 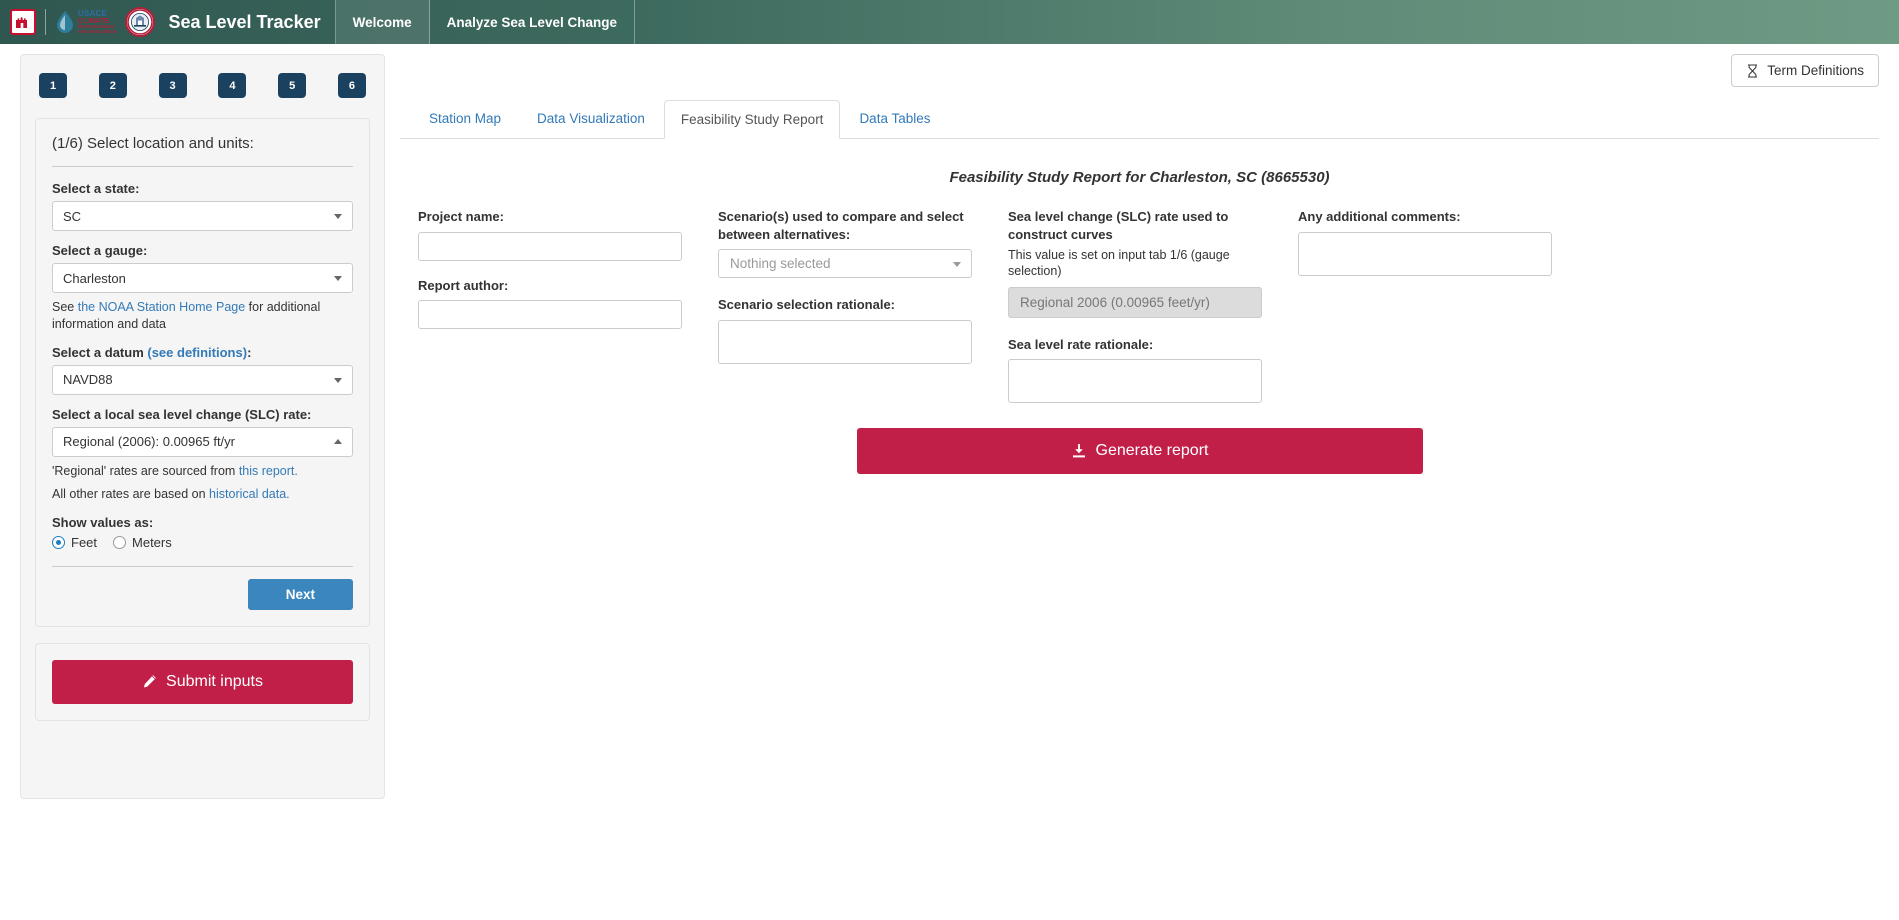 I want to click on submit-panel: Submit inputs, so click(x=202, y=681).